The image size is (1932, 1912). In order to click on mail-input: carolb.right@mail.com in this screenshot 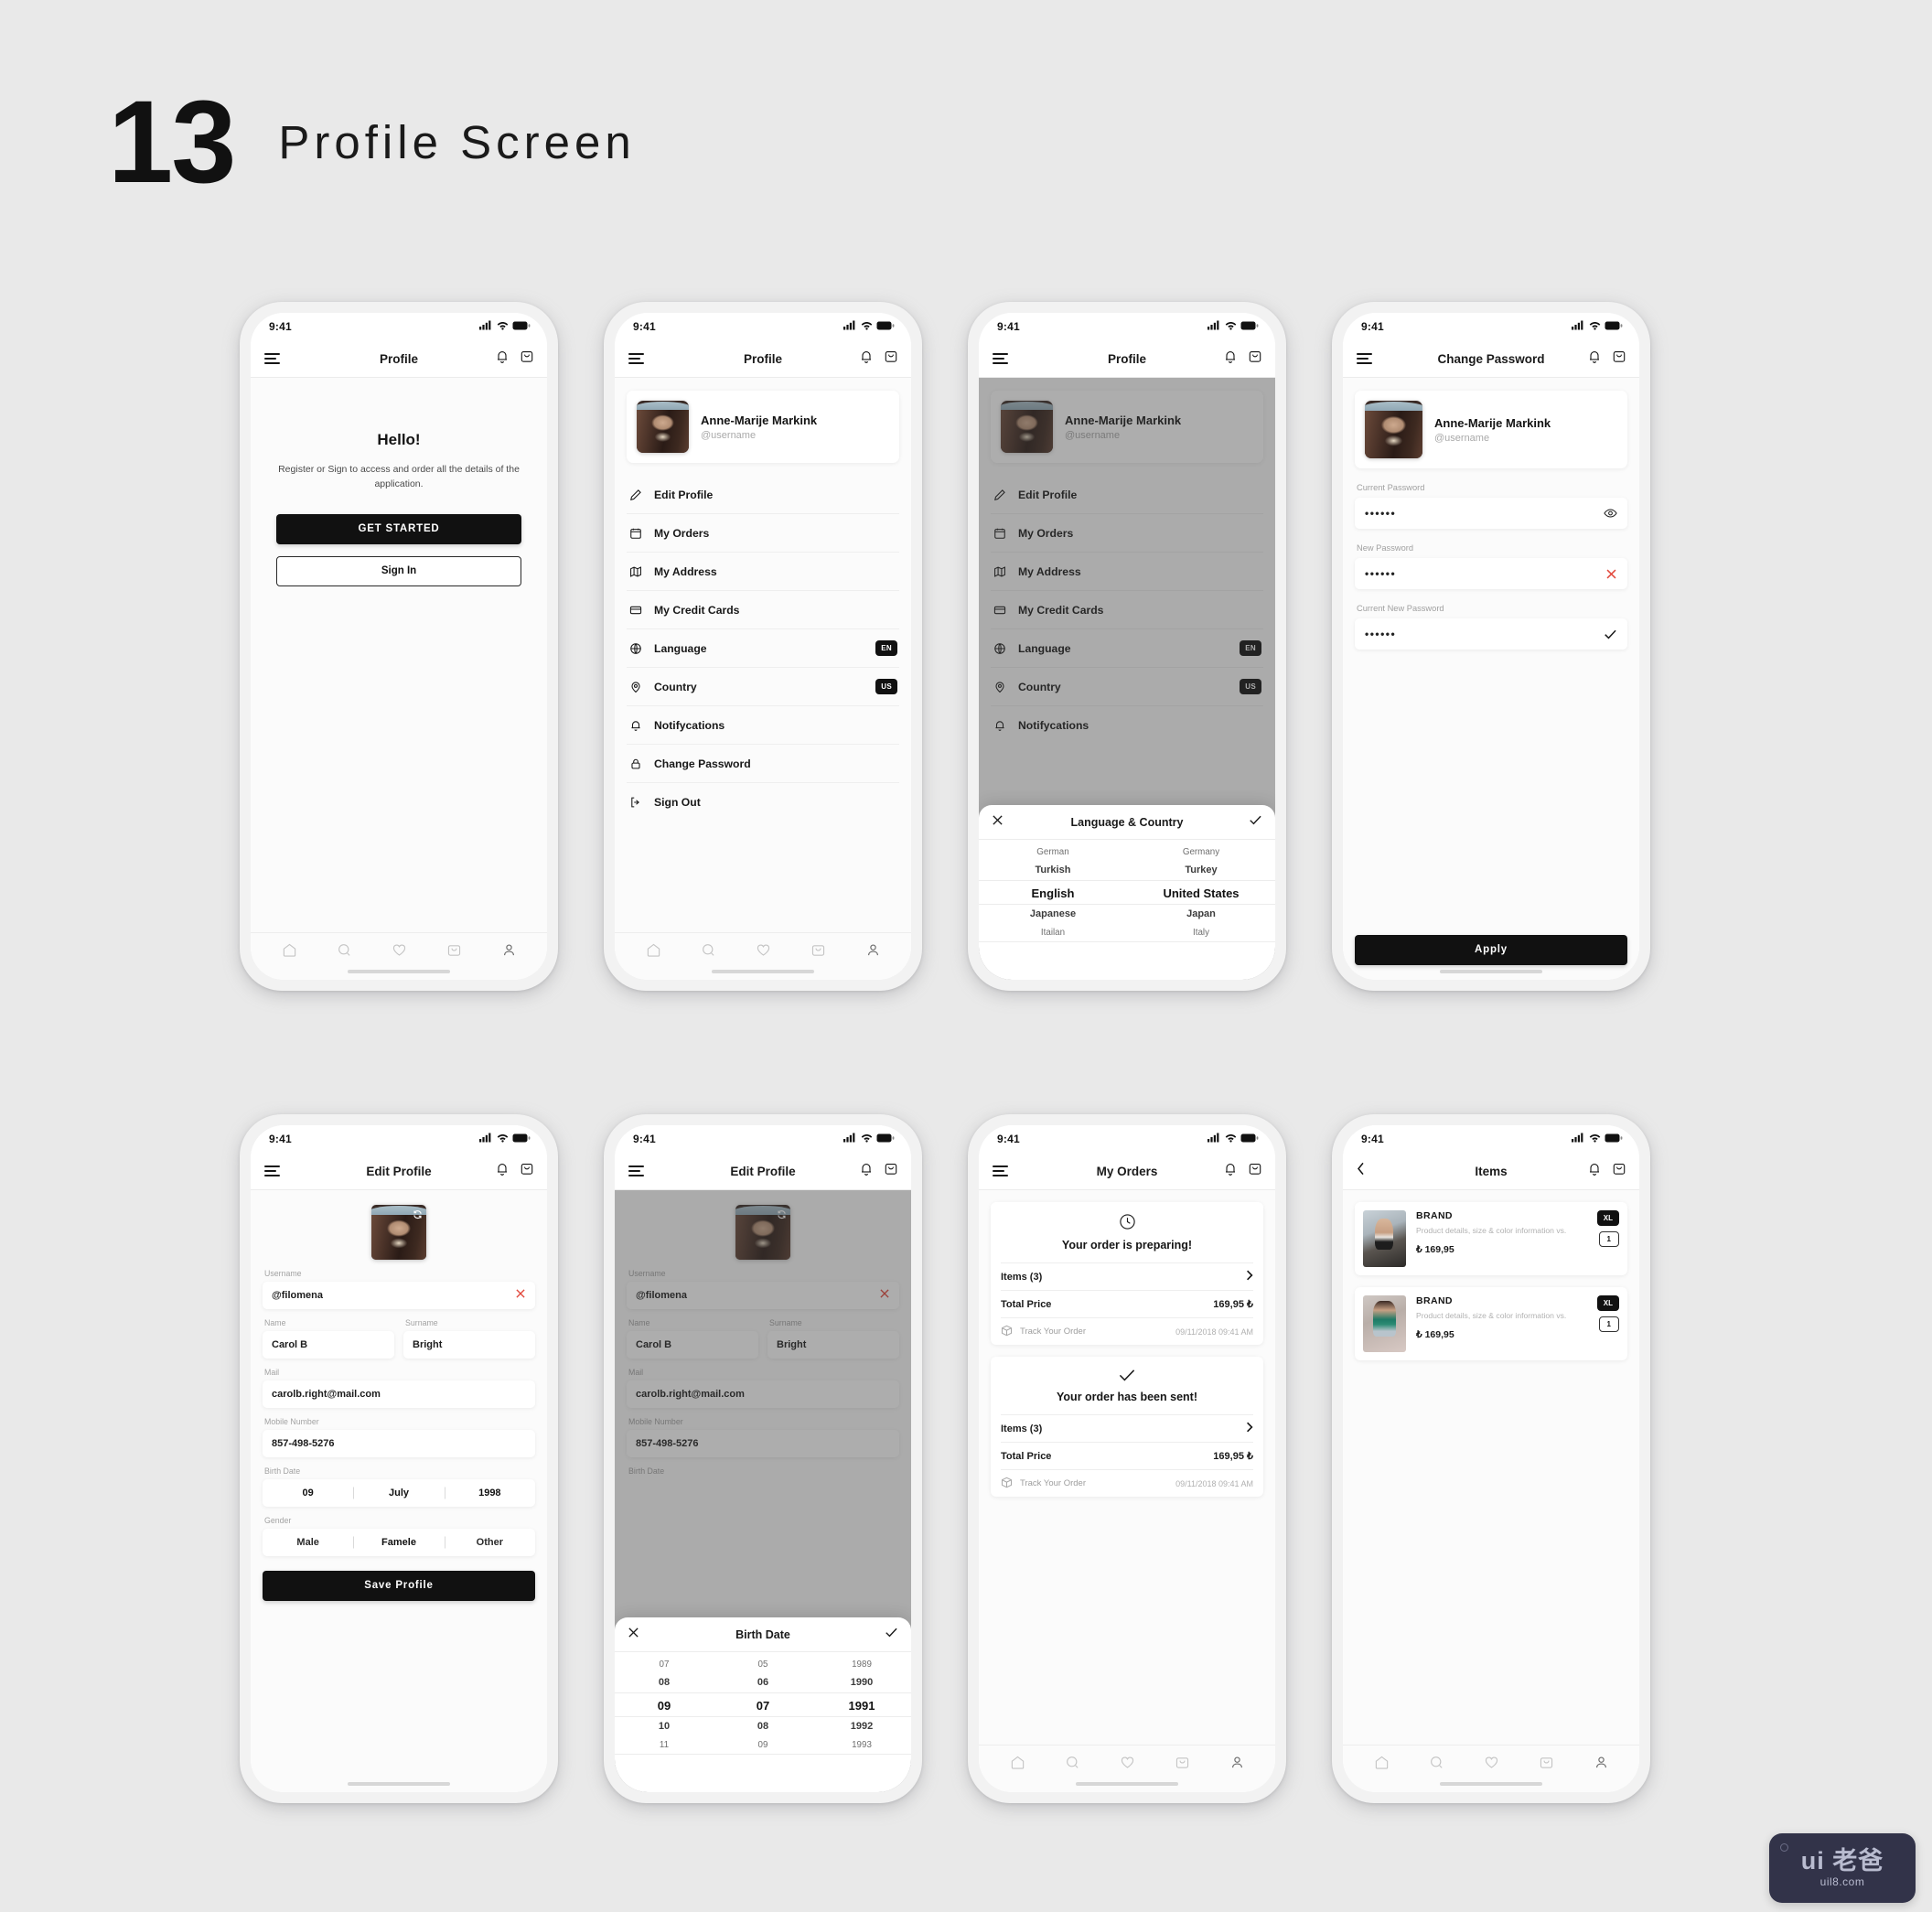, I will do `click(399, 1394)`.